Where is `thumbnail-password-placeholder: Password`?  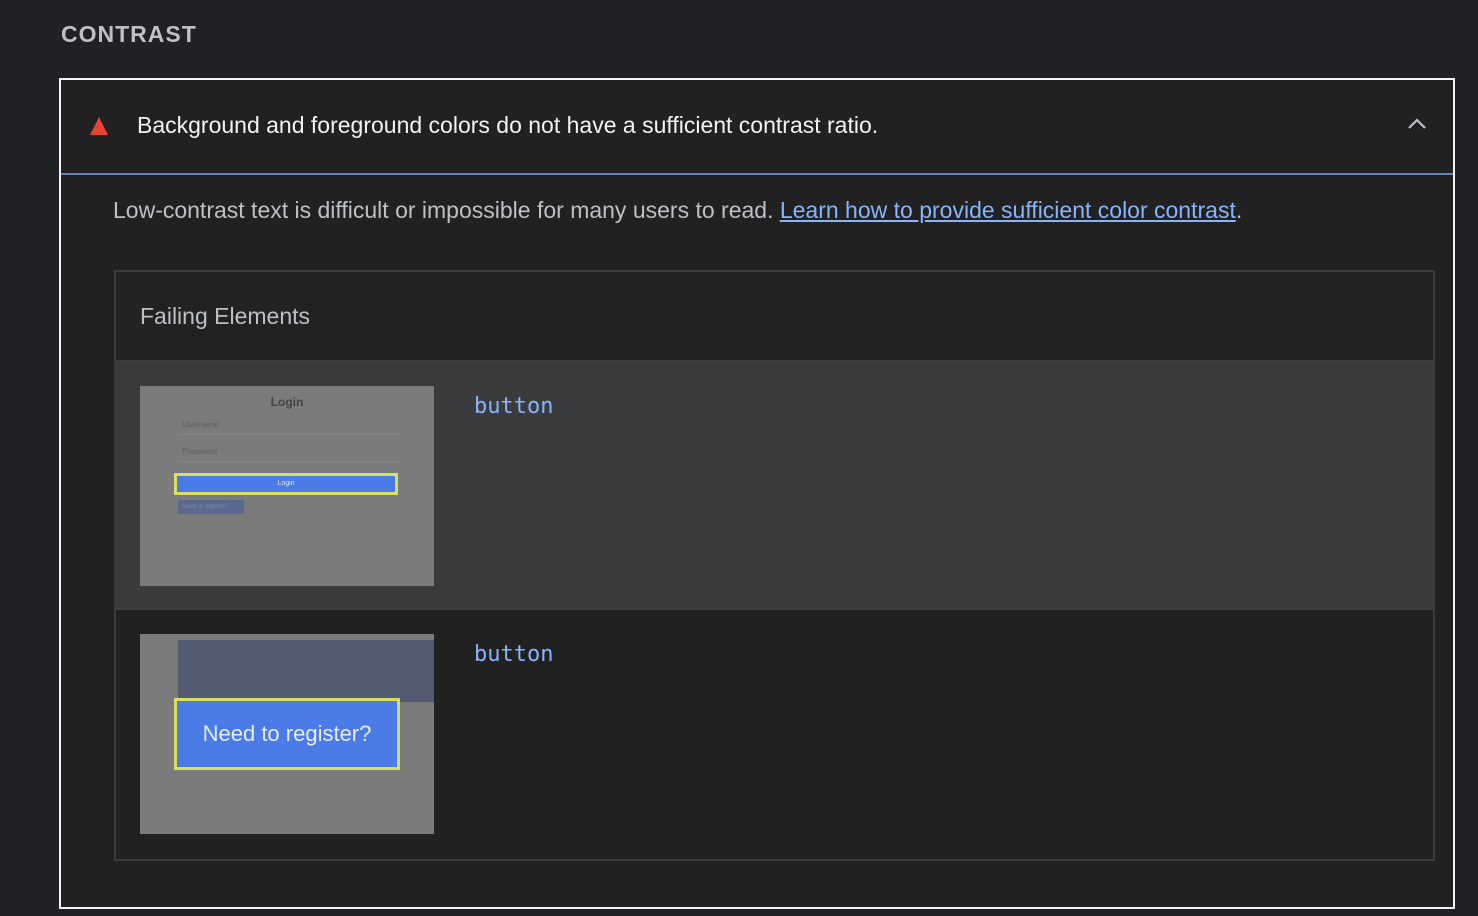 thumbnail-password-placeholder: Password is located at coordinates (200, 451).